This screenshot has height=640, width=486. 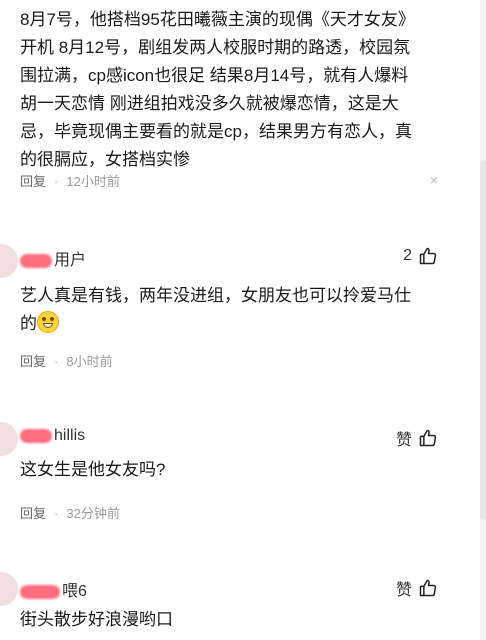 I want to click on comment-text-line: 艺人真是有钱，两年没进组，女朋友也可以拎爱马仕, so click(x=215, y=295).